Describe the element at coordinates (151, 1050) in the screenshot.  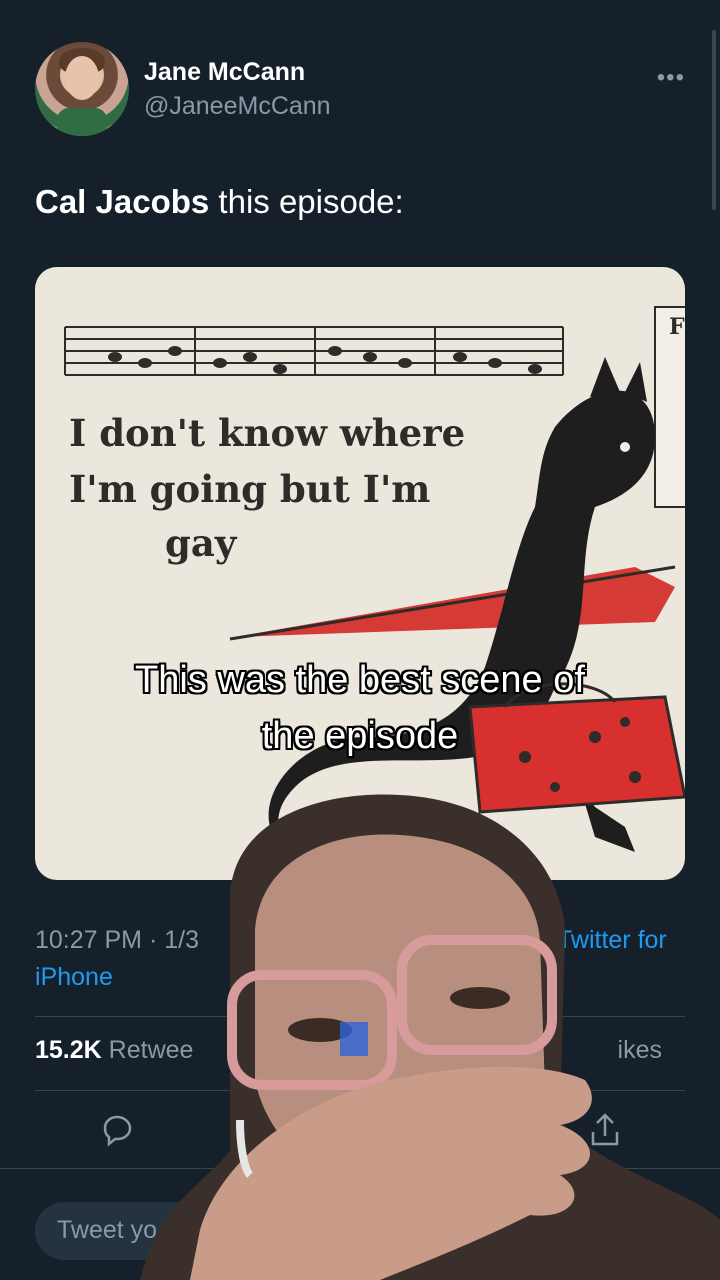
I see `retweets-label: Retwee` at that location.